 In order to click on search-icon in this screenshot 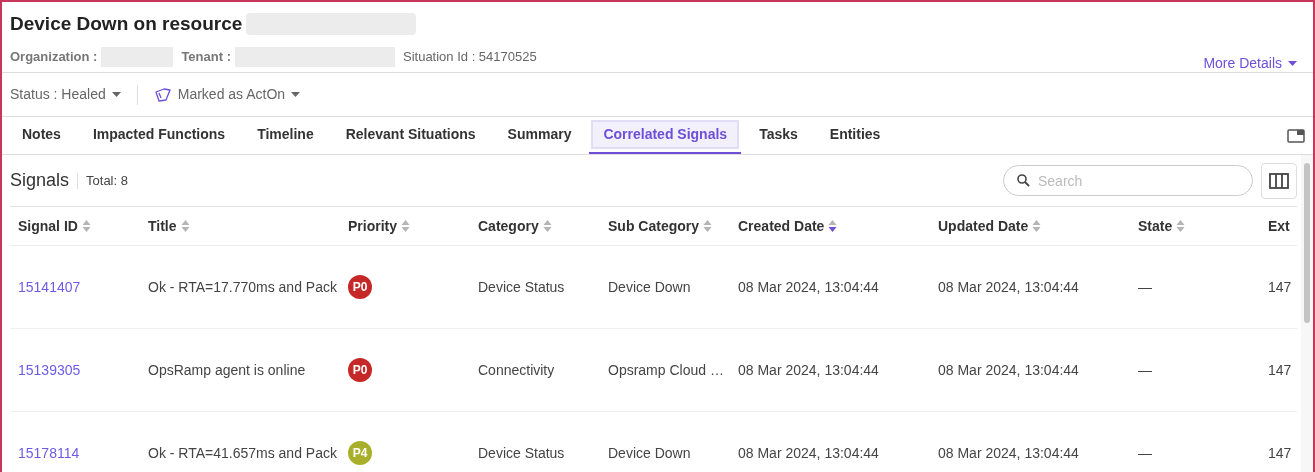, I will do `click(1023, 180)`.